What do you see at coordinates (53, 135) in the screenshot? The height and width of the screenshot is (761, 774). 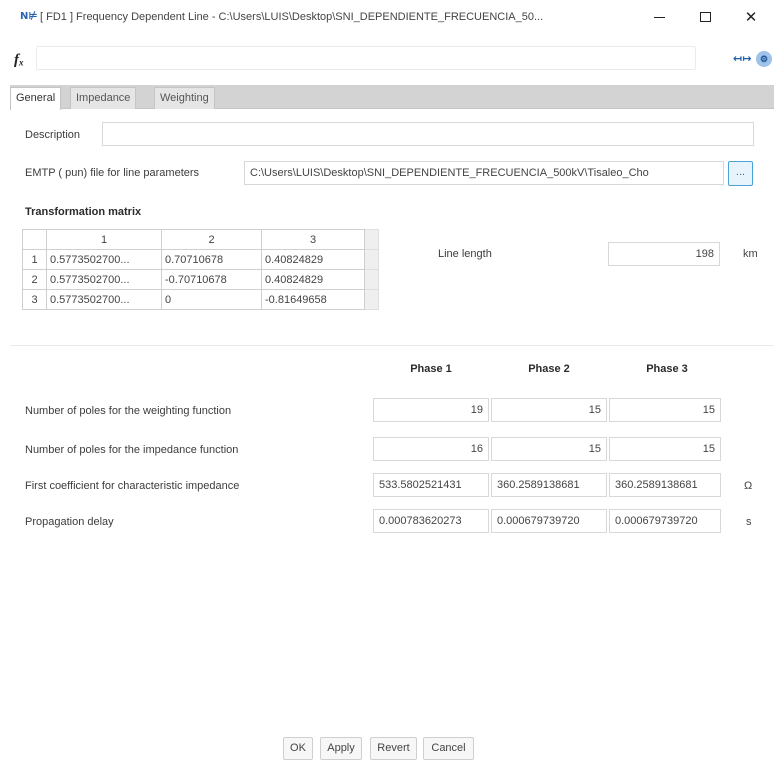 I see `description-label: Description` at bounding box center [53, 135].